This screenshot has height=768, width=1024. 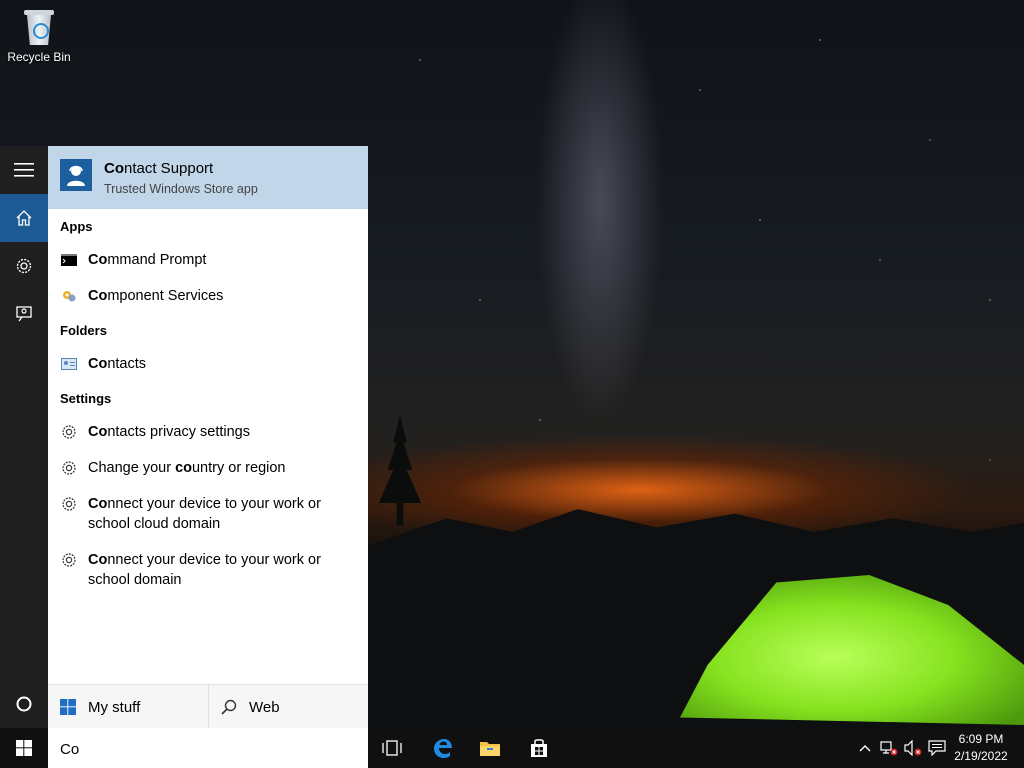 I want to click on edge-button, so click(x=442, y=748).